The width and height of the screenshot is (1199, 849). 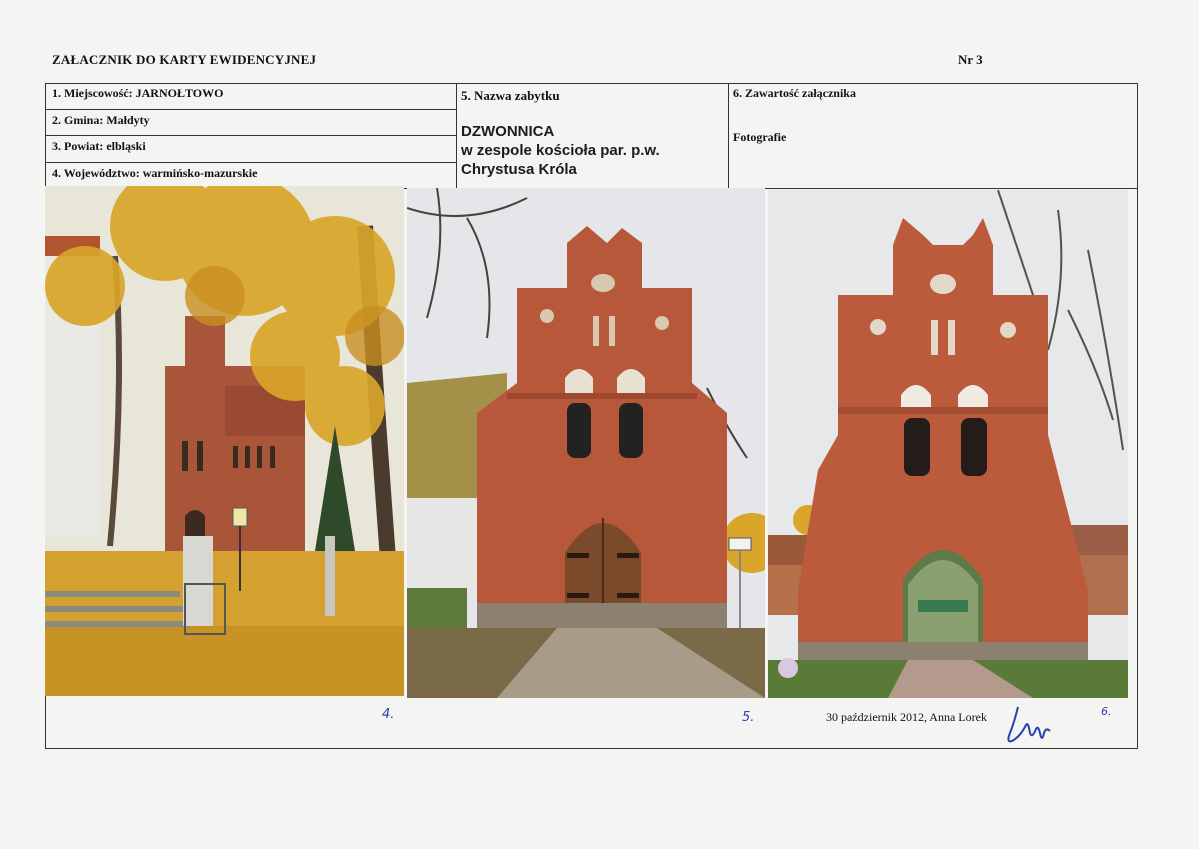 I want to click on contents-label: 6. Zawartość załącznika, so click(x=794, y=93).